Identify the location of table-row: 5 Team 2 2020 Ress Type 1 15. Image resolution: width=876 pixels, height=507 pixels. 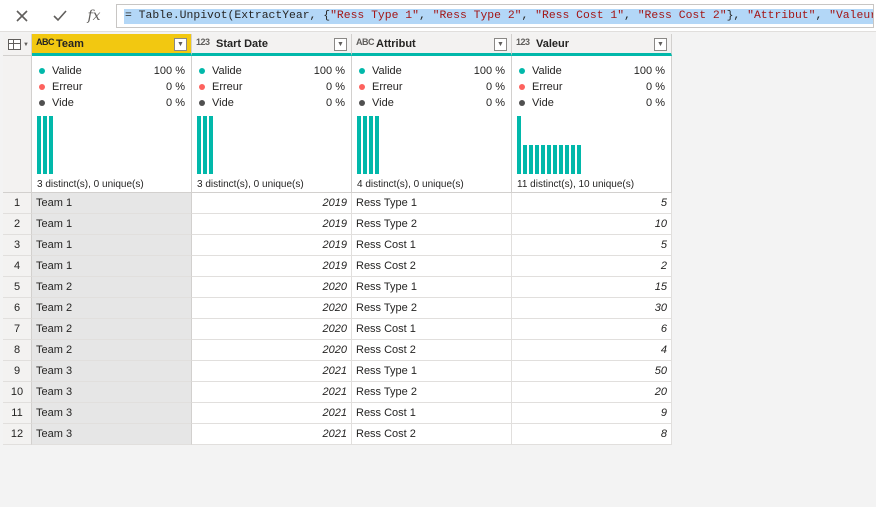
(337, 287).